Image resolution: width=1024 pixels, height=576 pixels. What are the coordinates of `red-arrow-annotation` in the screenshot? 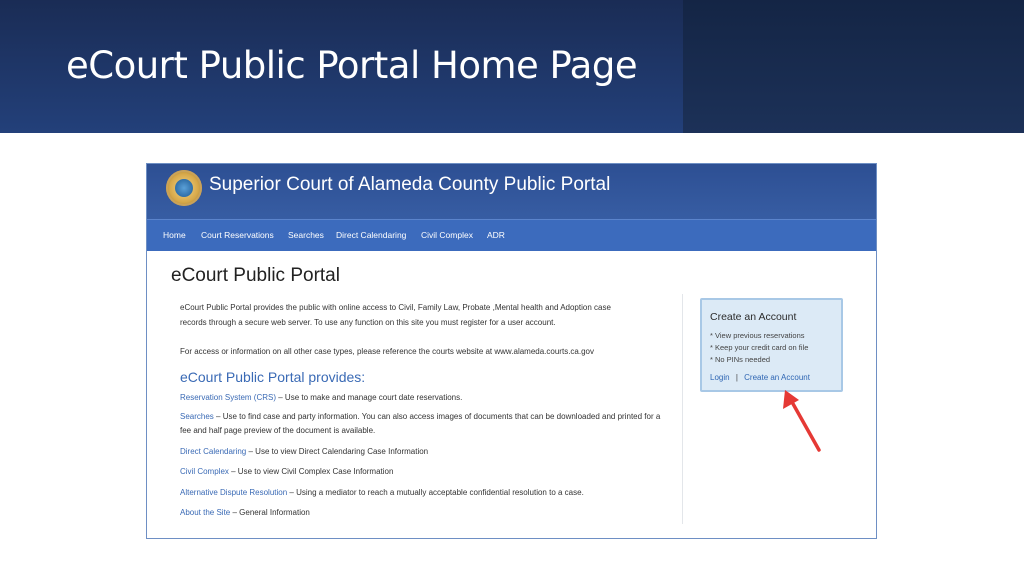 It's located at (802, 421).